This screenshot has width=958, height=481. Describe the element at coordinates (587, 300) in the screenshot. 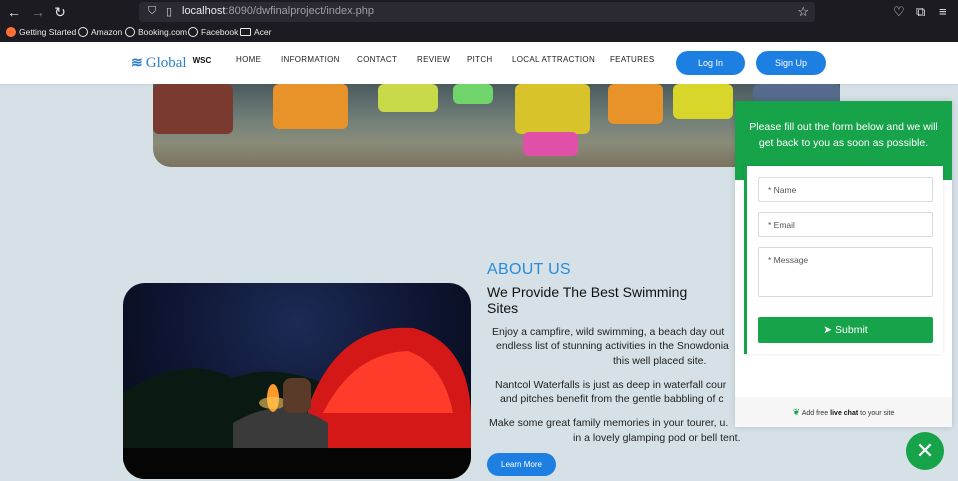

I see `about-title: We Provide The Best Swimming Sites` at that location.